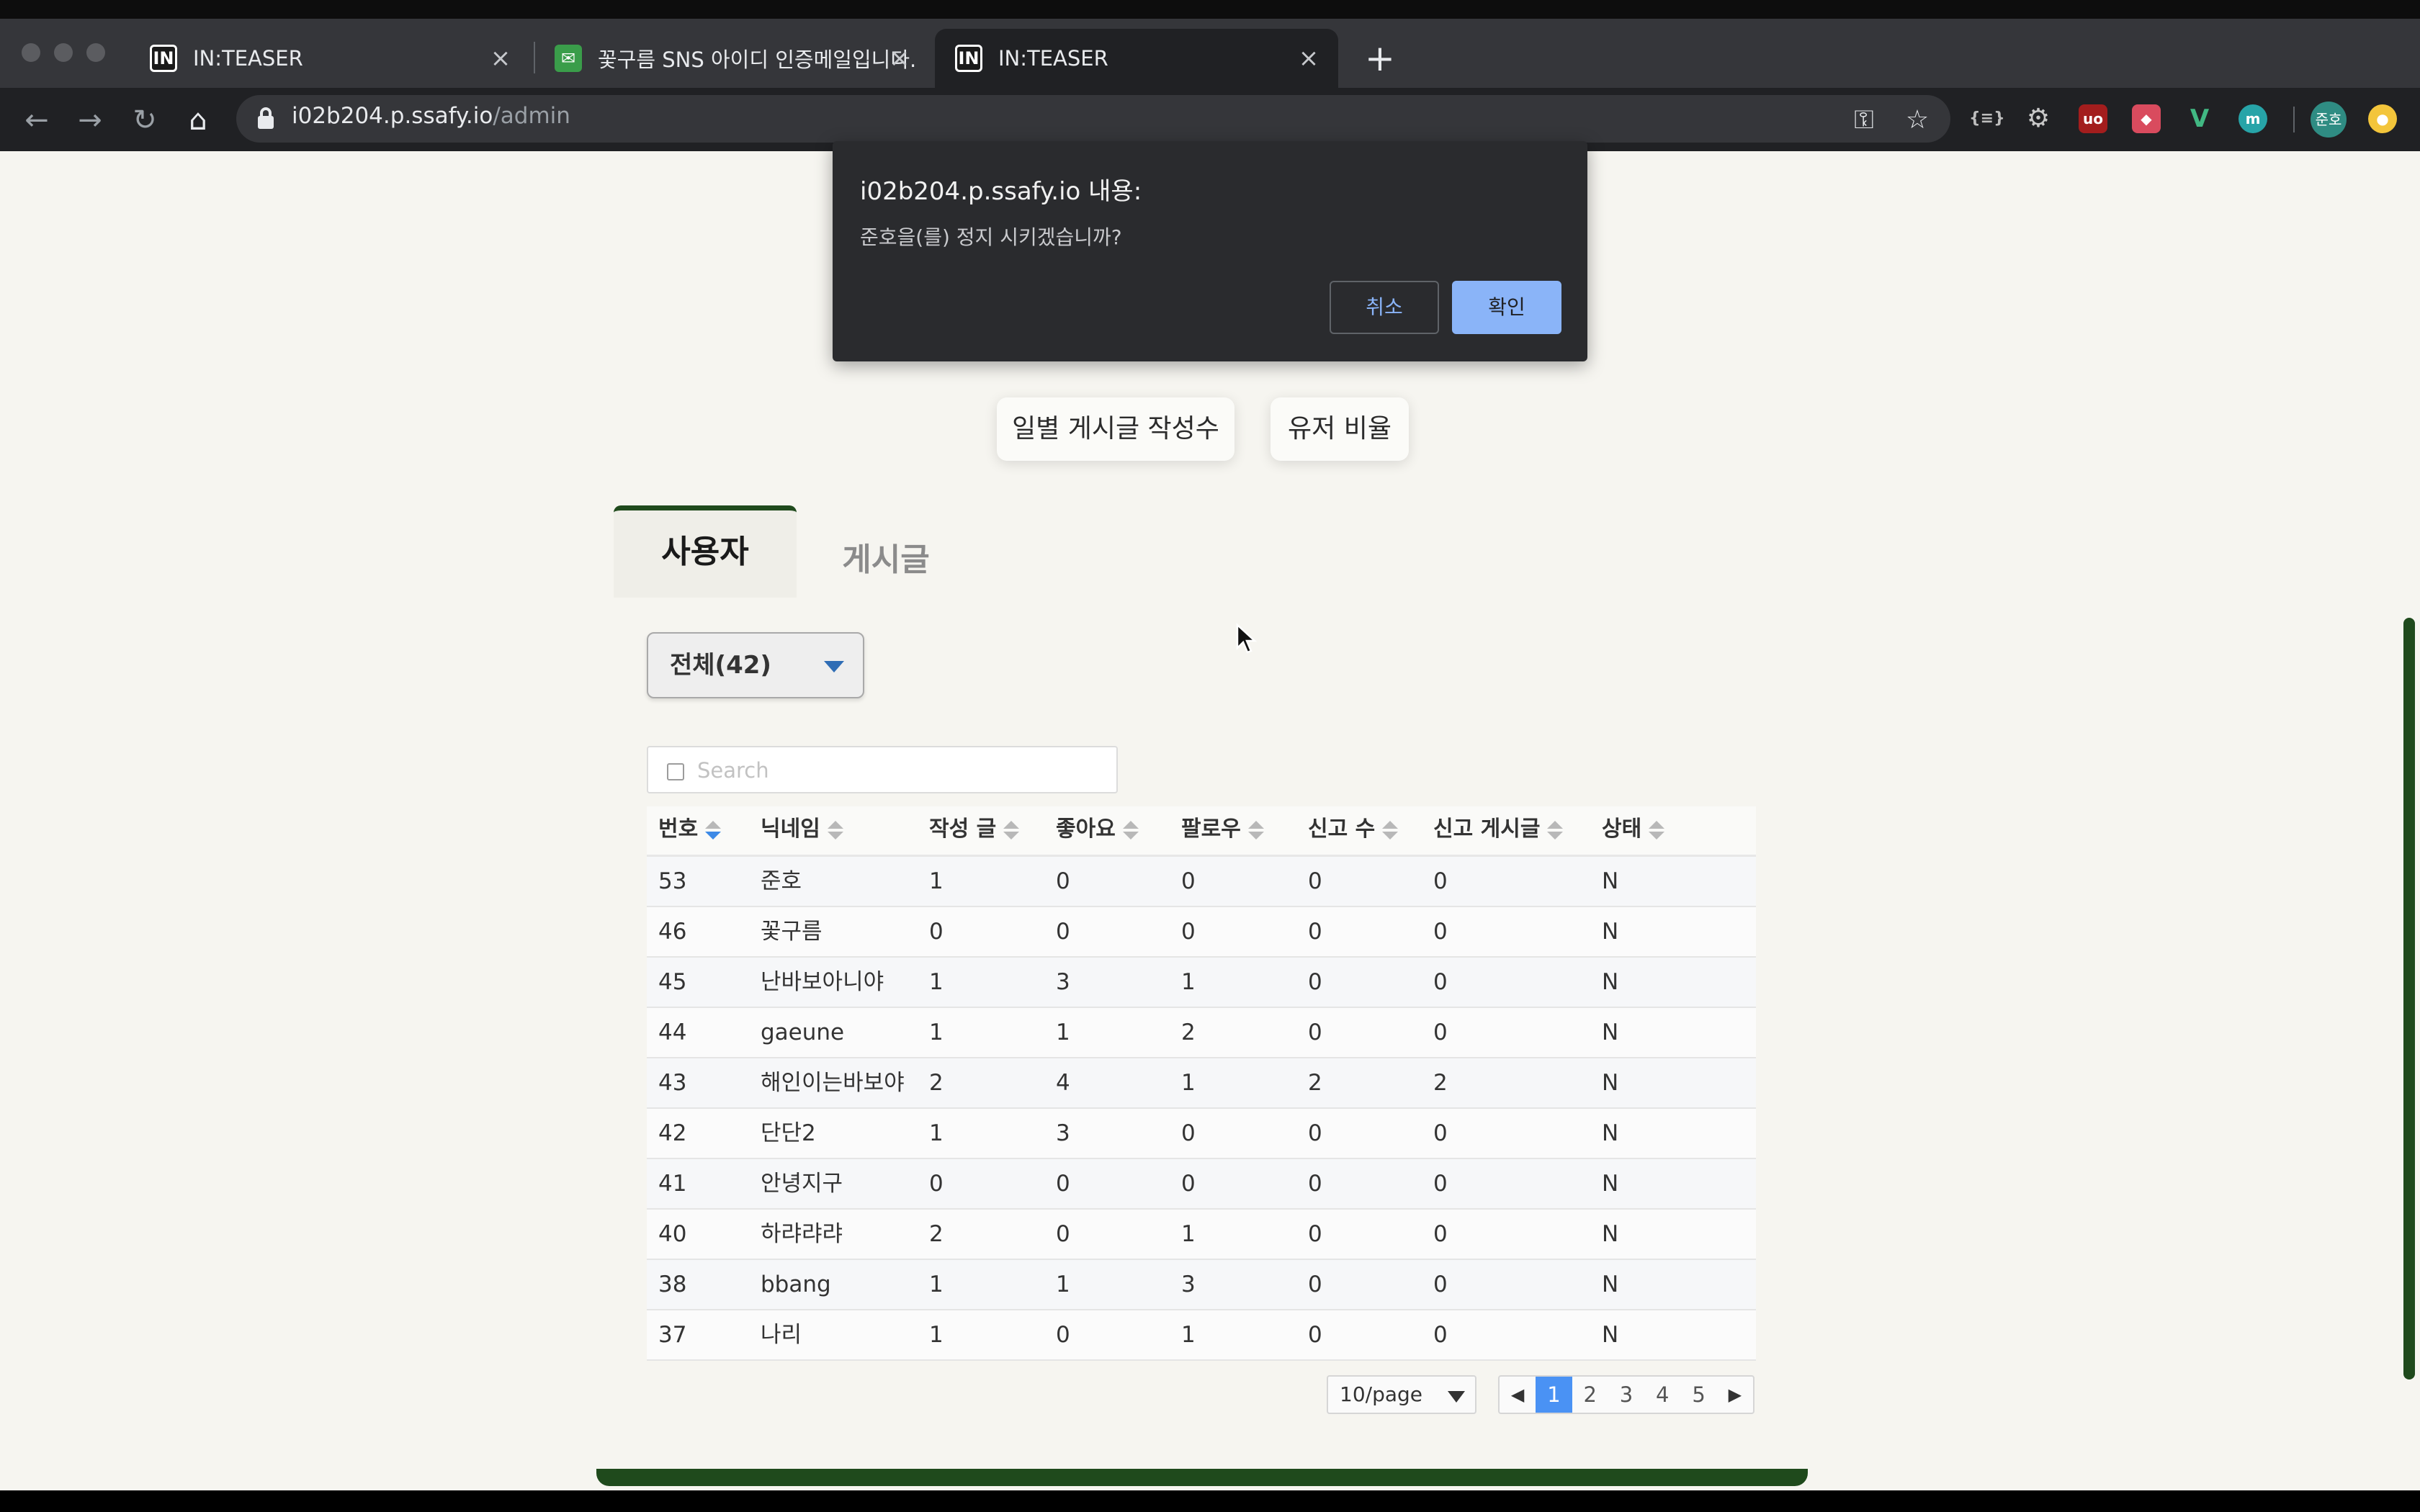 This screenshot has width=2420, height=1512. Describe the element at coordinates (974, 829) in the screenshot. I see `column-header-posts: 작성 글` at that location.